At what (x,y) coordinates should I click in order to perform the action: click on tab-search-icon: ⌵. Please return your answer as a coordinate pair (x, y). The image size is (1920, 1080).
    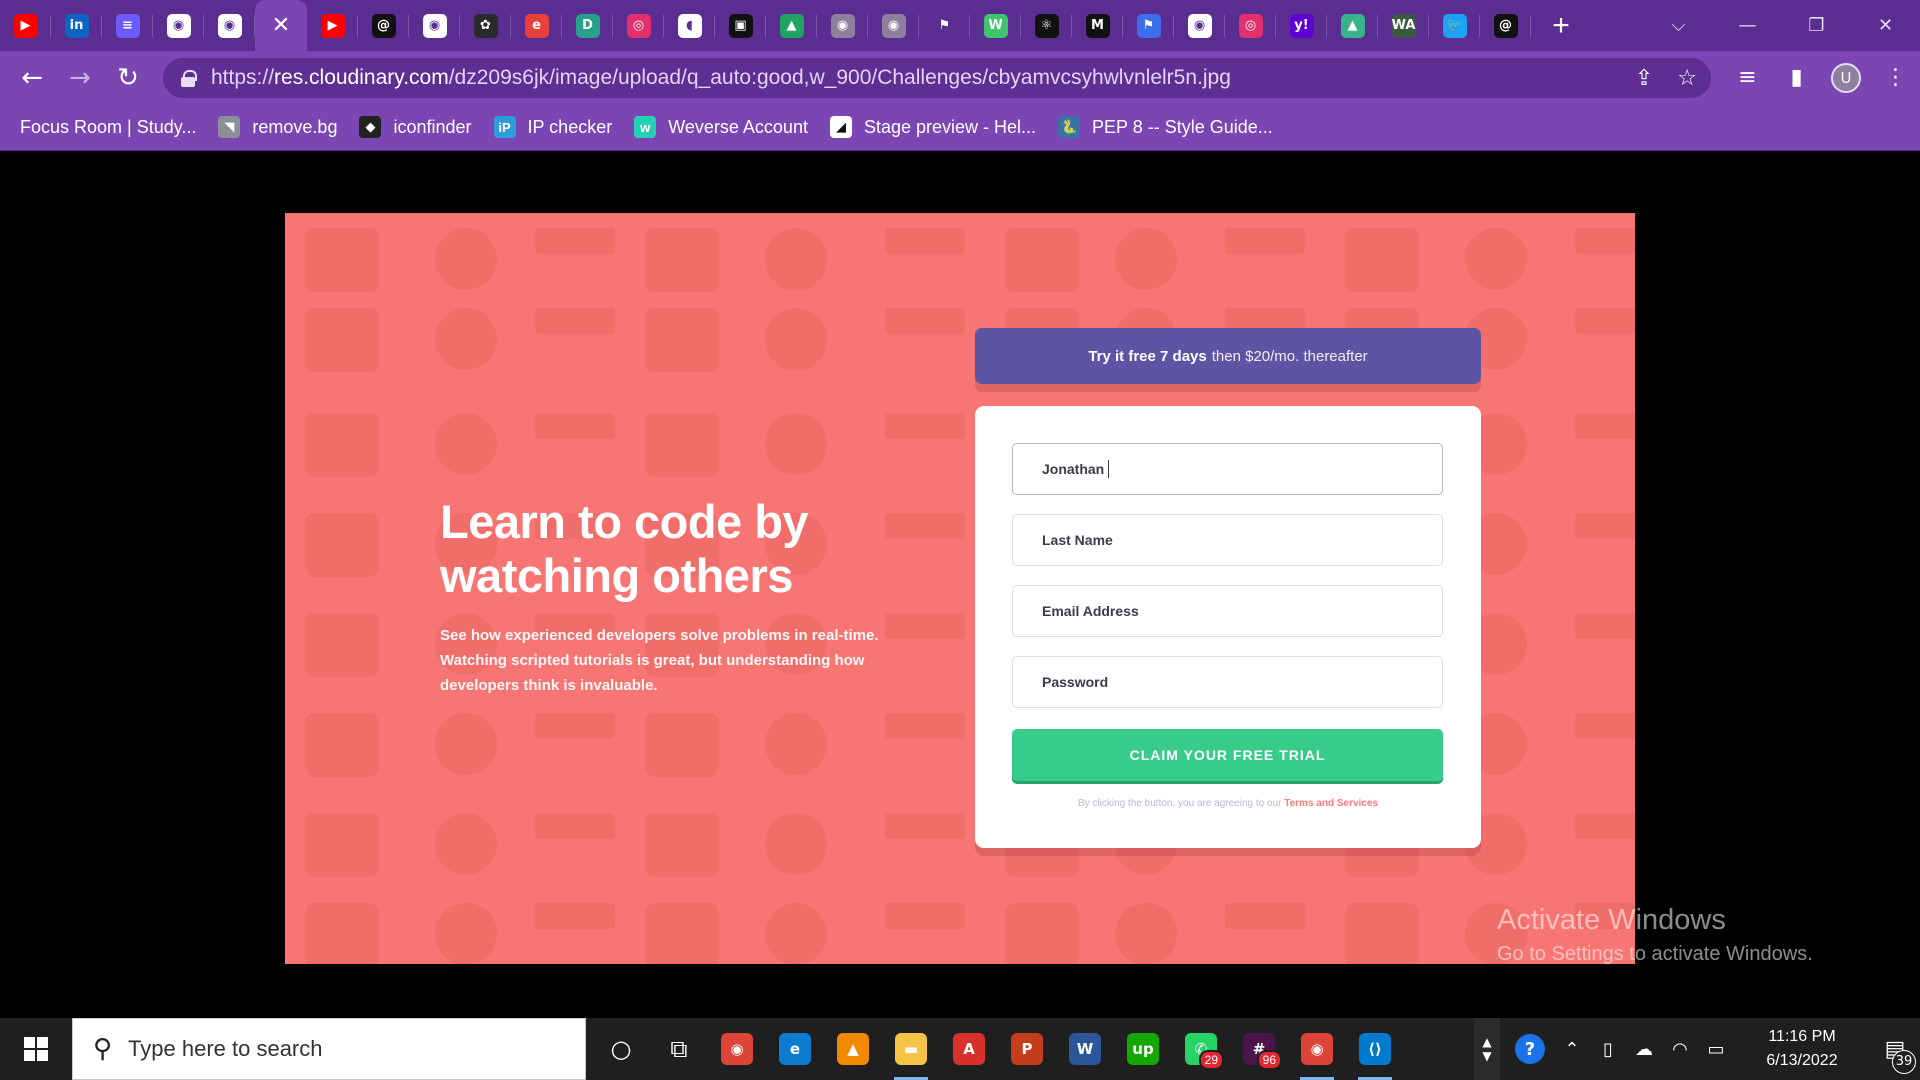
    Looking at the image, I should click on (1678, 25).